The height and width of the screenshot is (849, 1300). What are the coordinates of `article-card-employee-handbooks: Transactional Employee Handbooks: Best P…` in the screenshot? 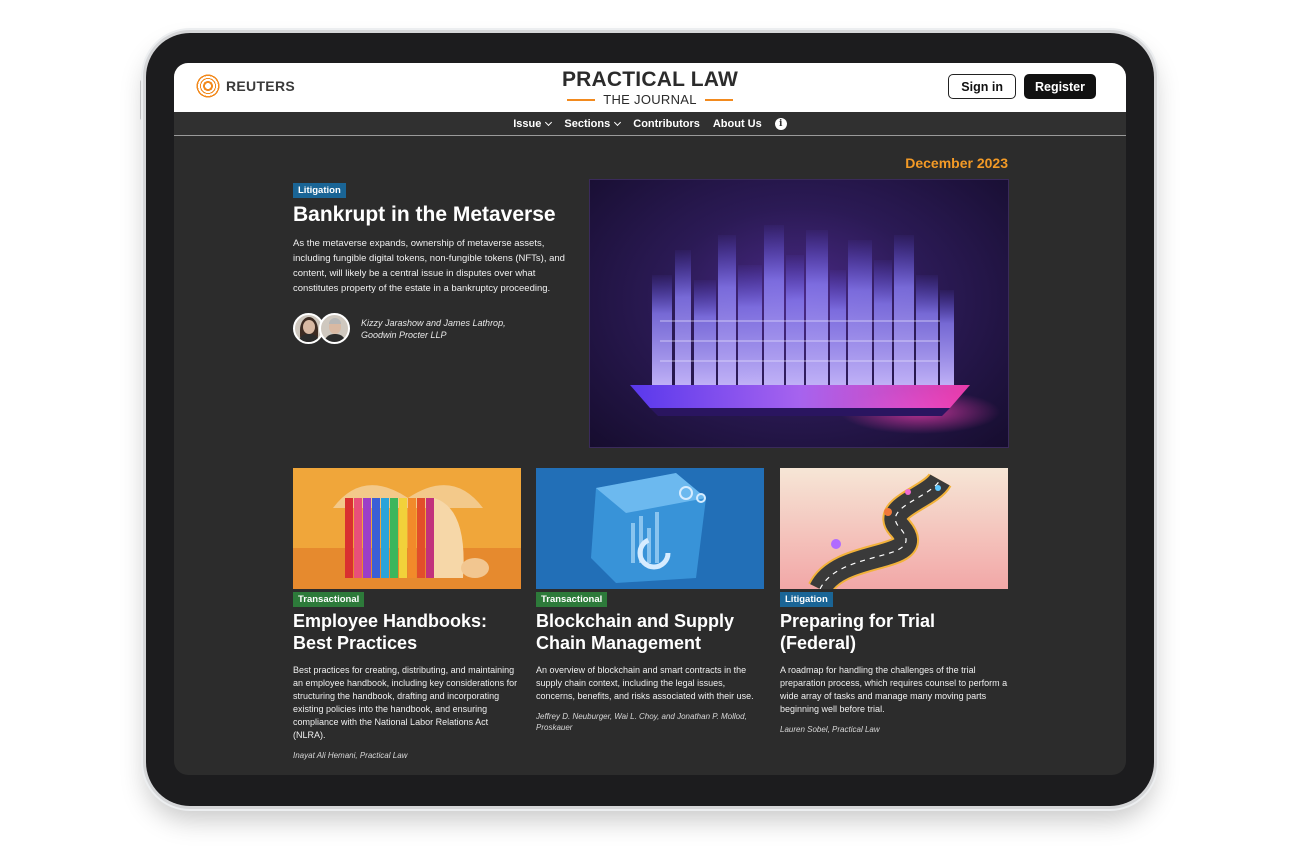 It's located at (407, 614).